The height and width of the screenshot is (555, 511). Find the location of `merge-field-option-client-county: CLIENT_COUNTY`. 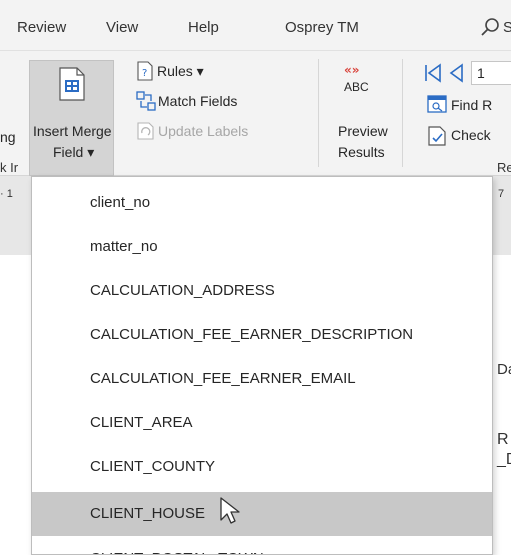

merge-field-option-client-county: CLIENT_COUNTY is located at coordinates (262, 467).